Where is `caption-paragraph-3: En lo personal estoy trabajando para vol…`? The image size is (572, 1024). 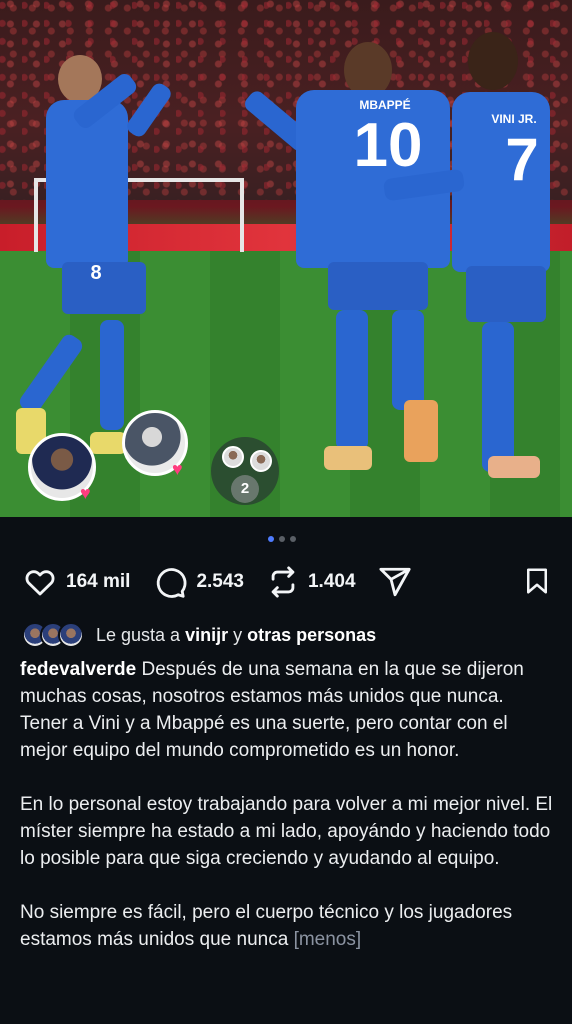 caption-paragraph-3: En lo personal estoy trabajando para vol… is located at coordinates (286, 831).